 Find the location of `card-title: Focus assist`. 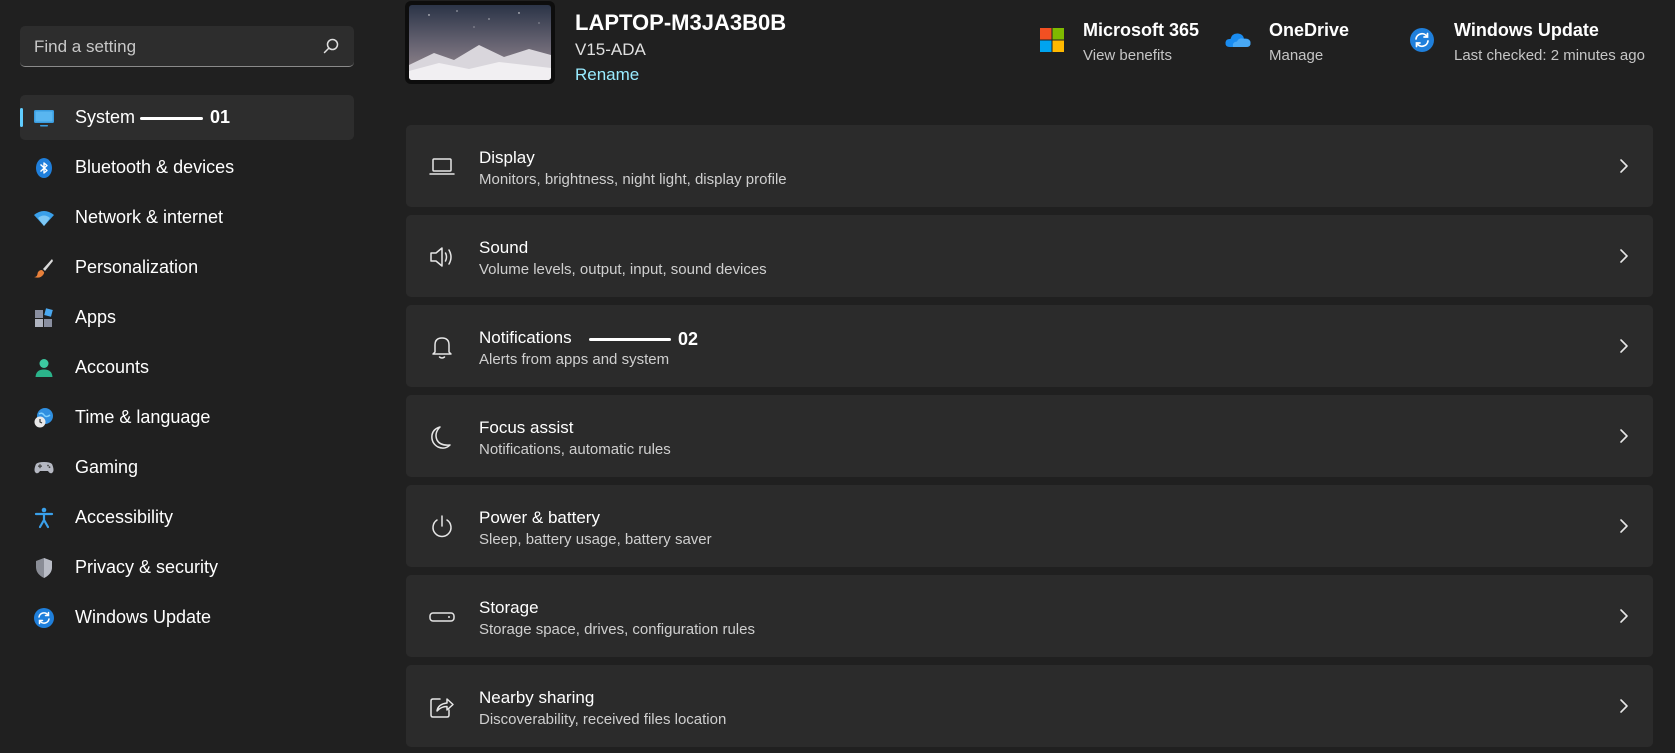

card-title: Focus assist is located at coordinates (526, 427).